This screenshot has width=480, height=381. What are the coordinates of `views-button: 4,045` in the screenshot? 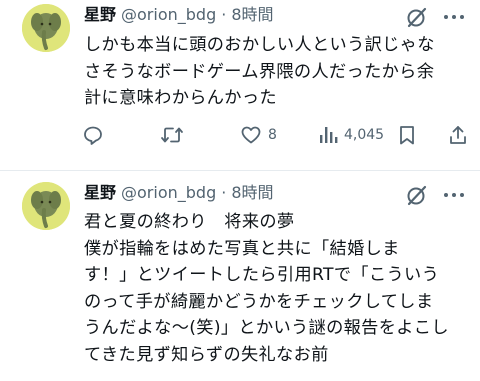 It's located at (351, 135).